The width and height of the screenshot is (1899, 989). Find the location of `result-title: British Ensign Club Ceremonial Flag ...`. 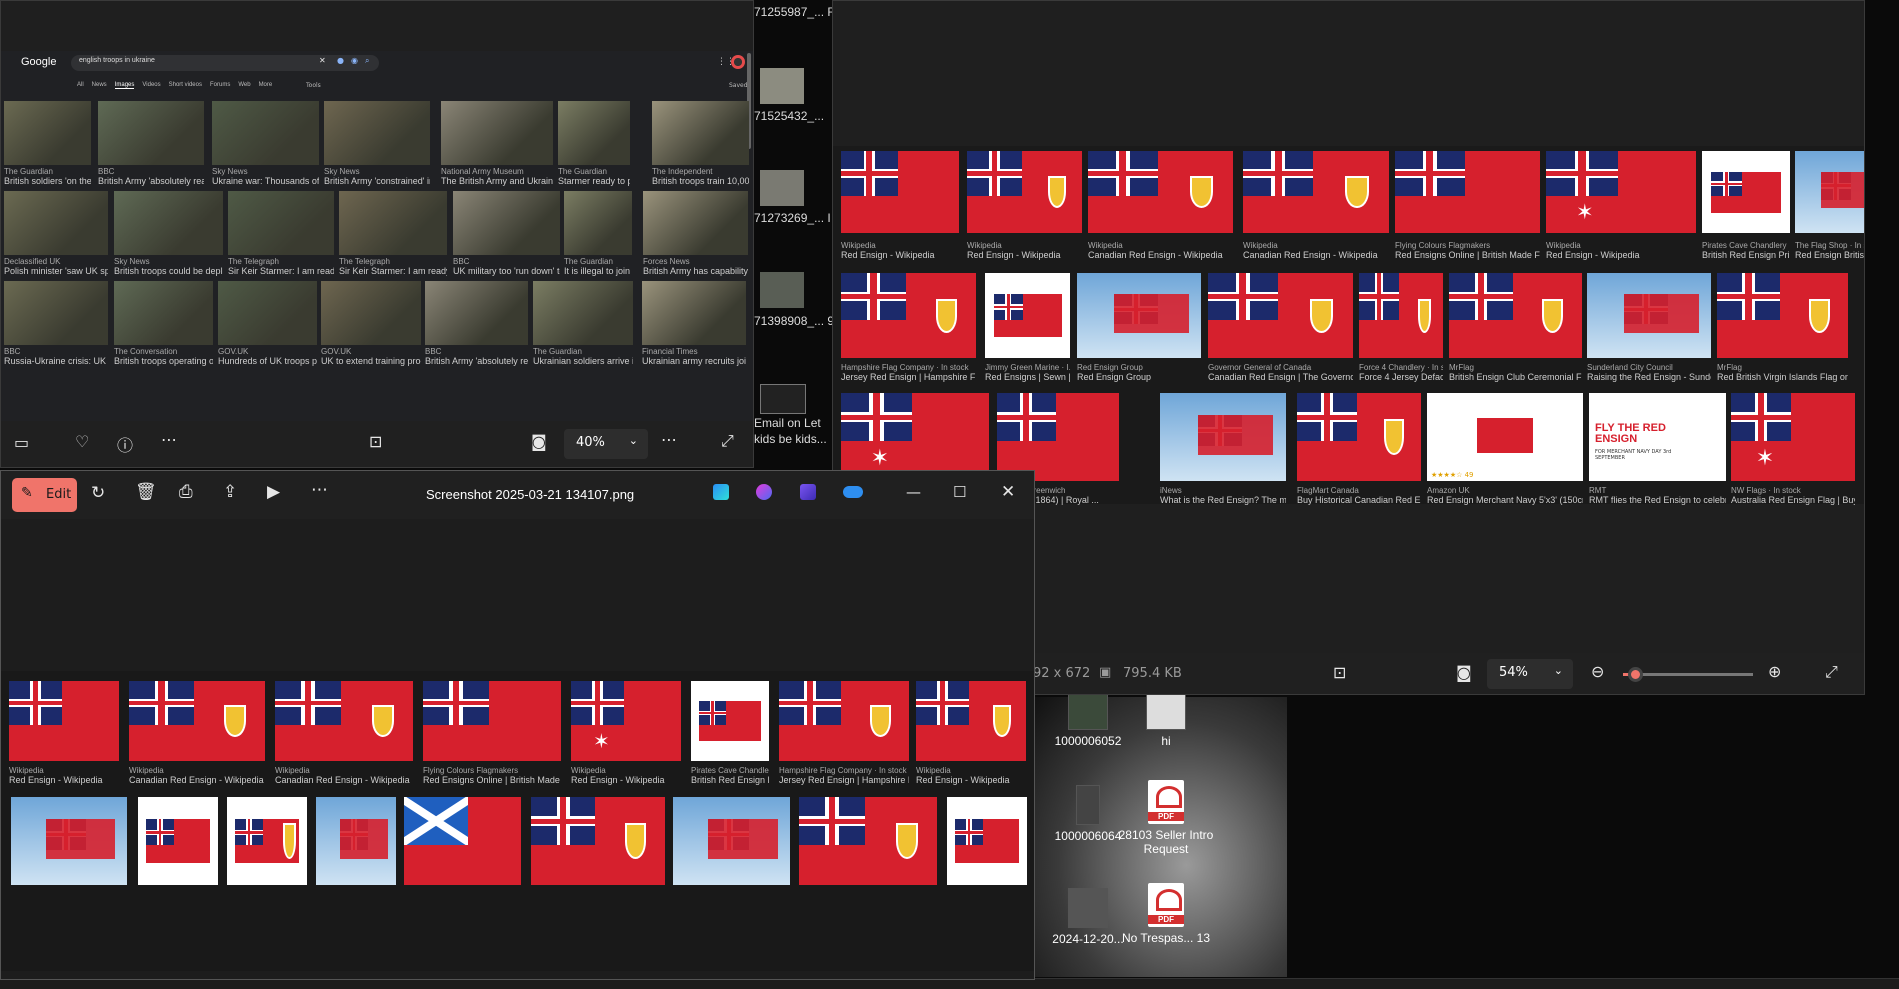

result-title: British Ensign Club Ceremonial Flag ... is located at coordinates (1515, 377).